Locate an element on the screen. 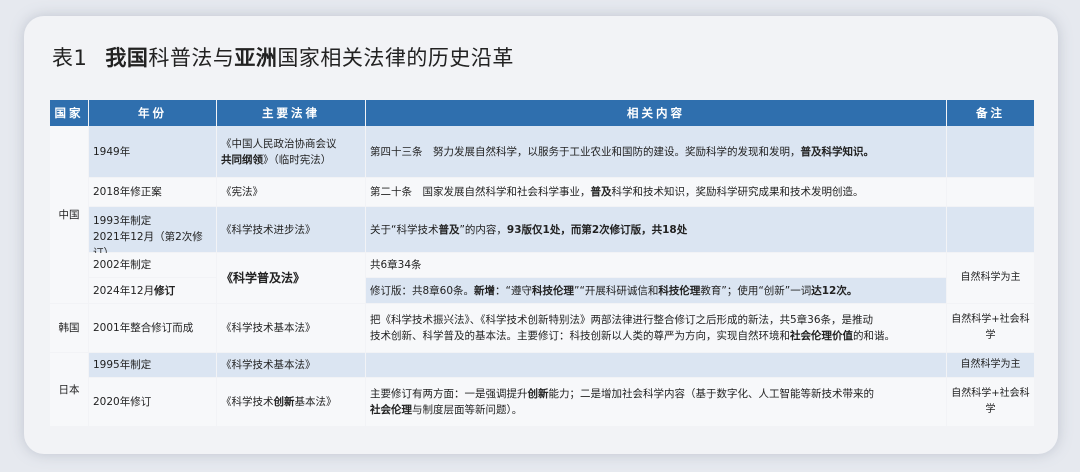 The image size is (1080, 472). year-cell: 1993年制定 2021年12月（第2次修订） is located at coordinates (152, 233).